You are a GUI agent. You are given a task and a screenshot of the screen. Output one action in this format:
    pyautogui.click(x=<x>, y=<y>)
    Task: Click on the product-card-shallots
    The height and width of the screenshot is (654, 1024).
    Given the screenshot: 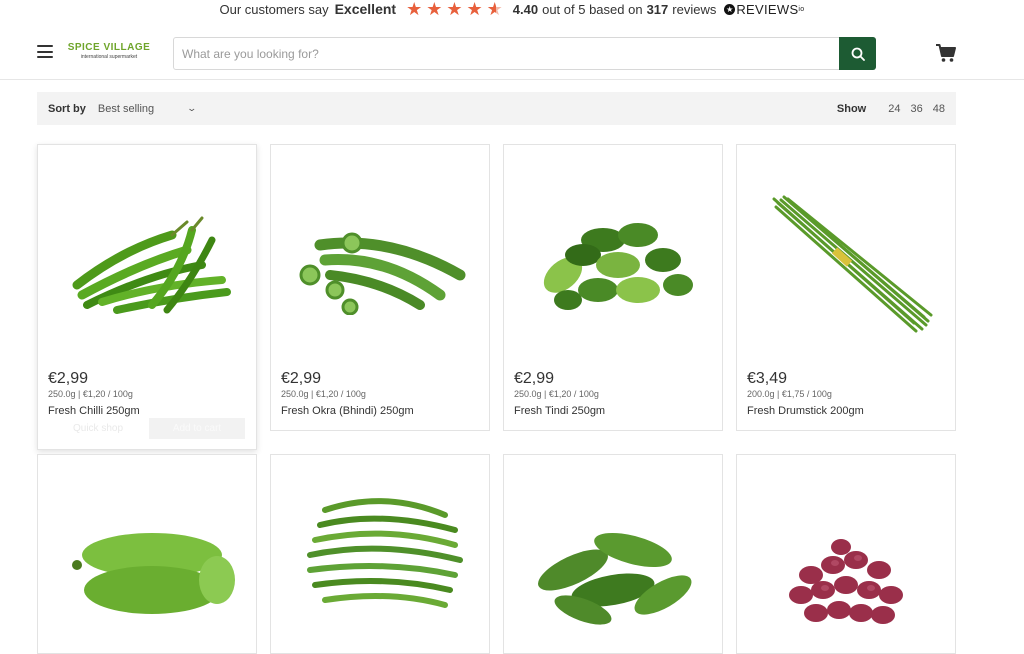 What is the action you would take?
    pyautogui.click(x=846, y=554)
    